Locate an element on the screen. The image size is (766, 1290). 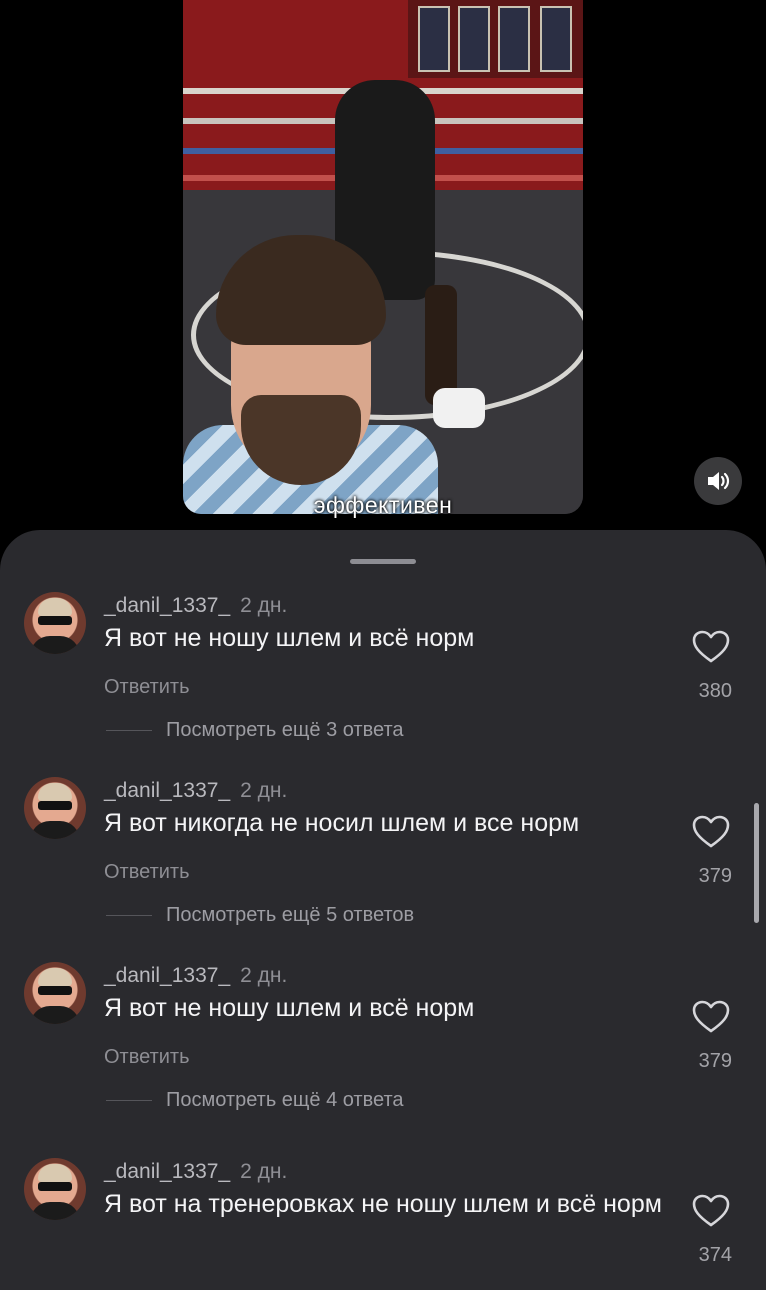
speaker-icon is located at coordinates (719, 481).